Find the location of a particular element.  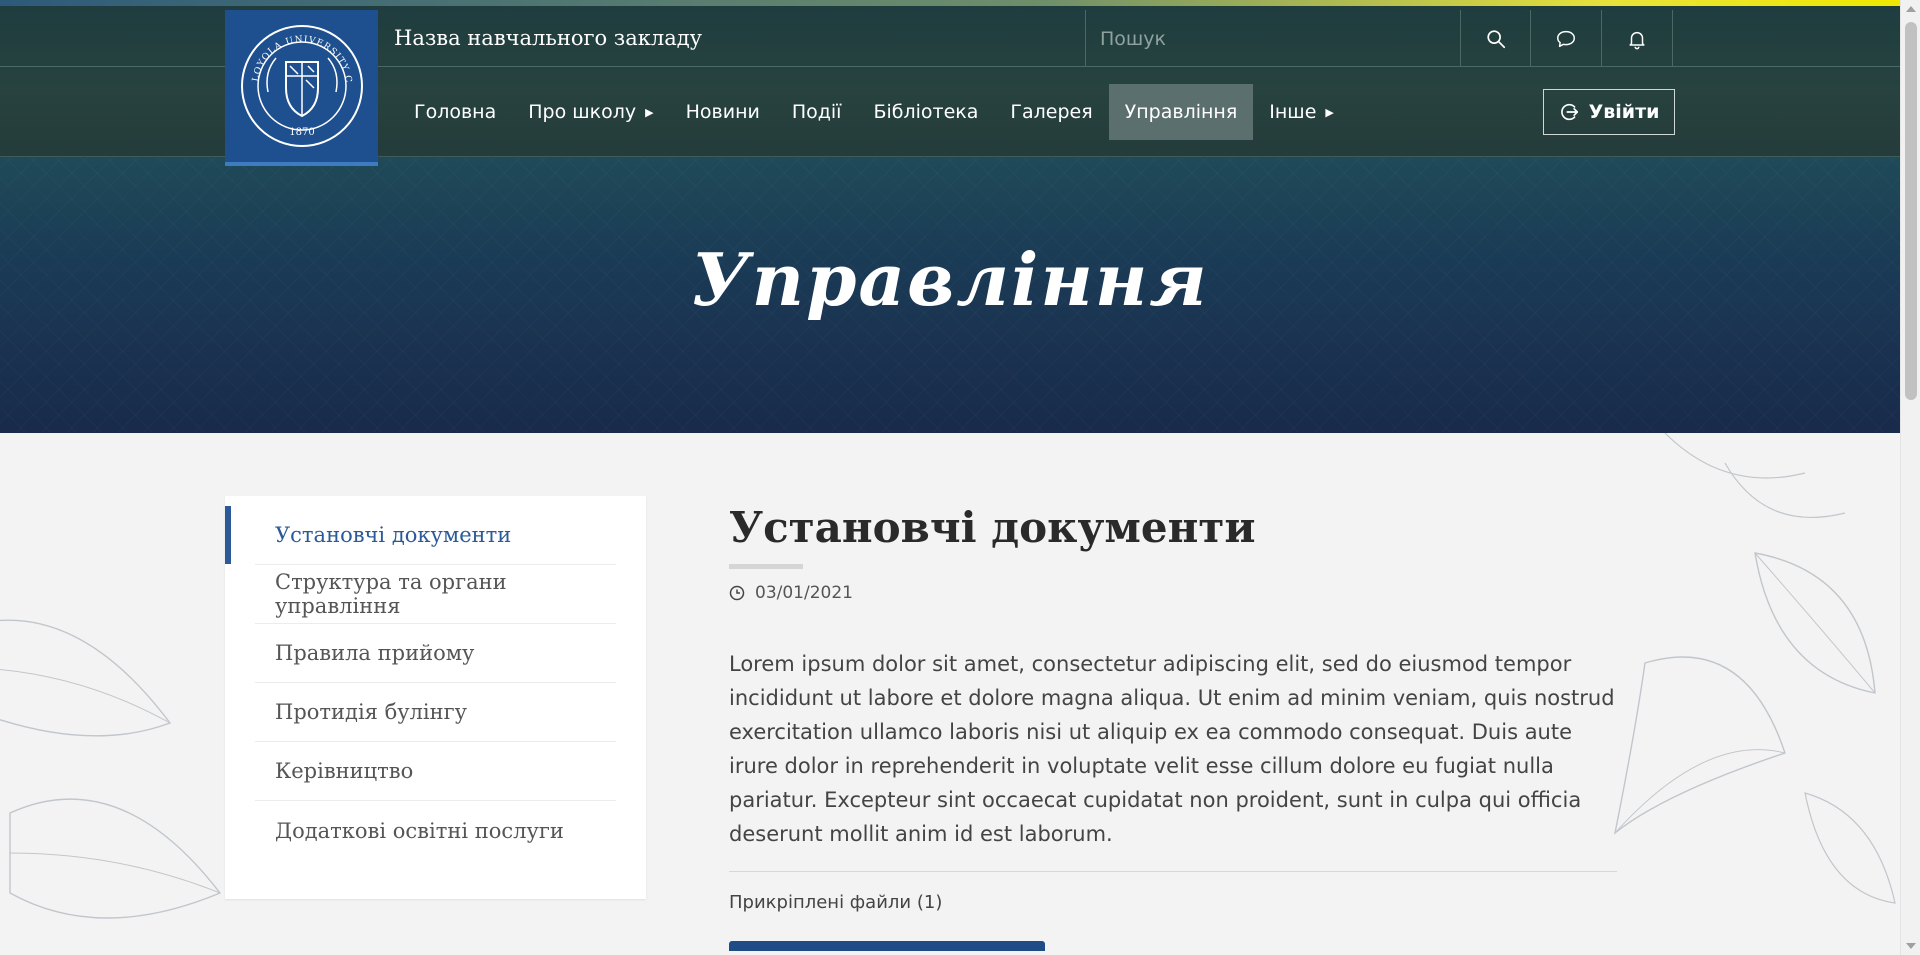

school-logo: LOYOLA UNIVERSITY CHICAGO 1870 is located at coordinates (301, 88).